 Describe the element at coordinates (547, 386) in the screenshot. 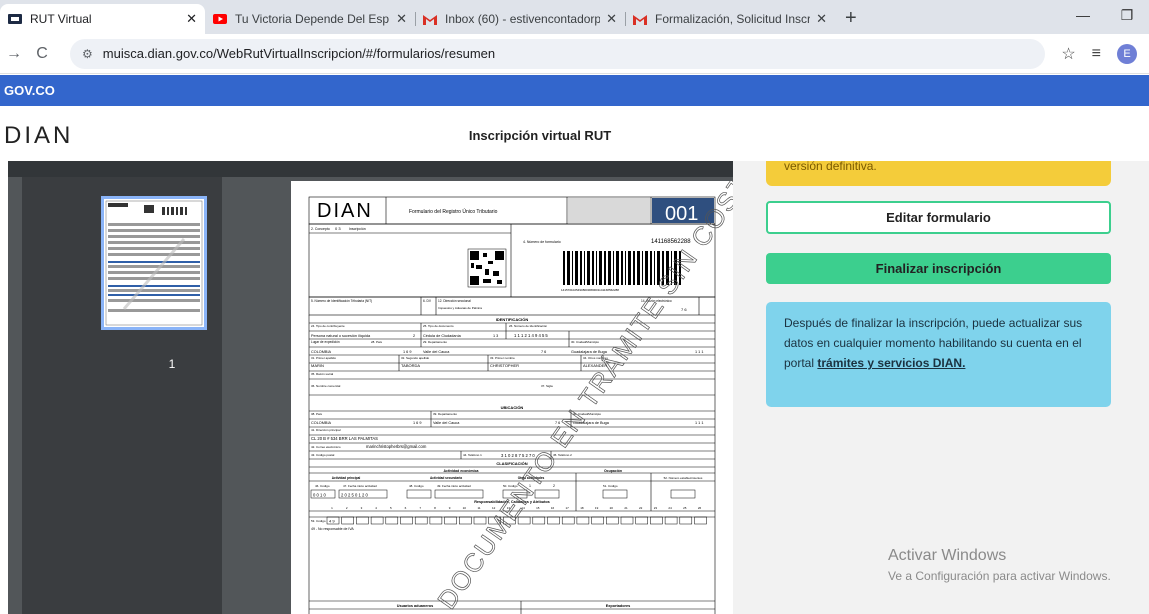

I see `form-label: 37. Sigla` at that location.